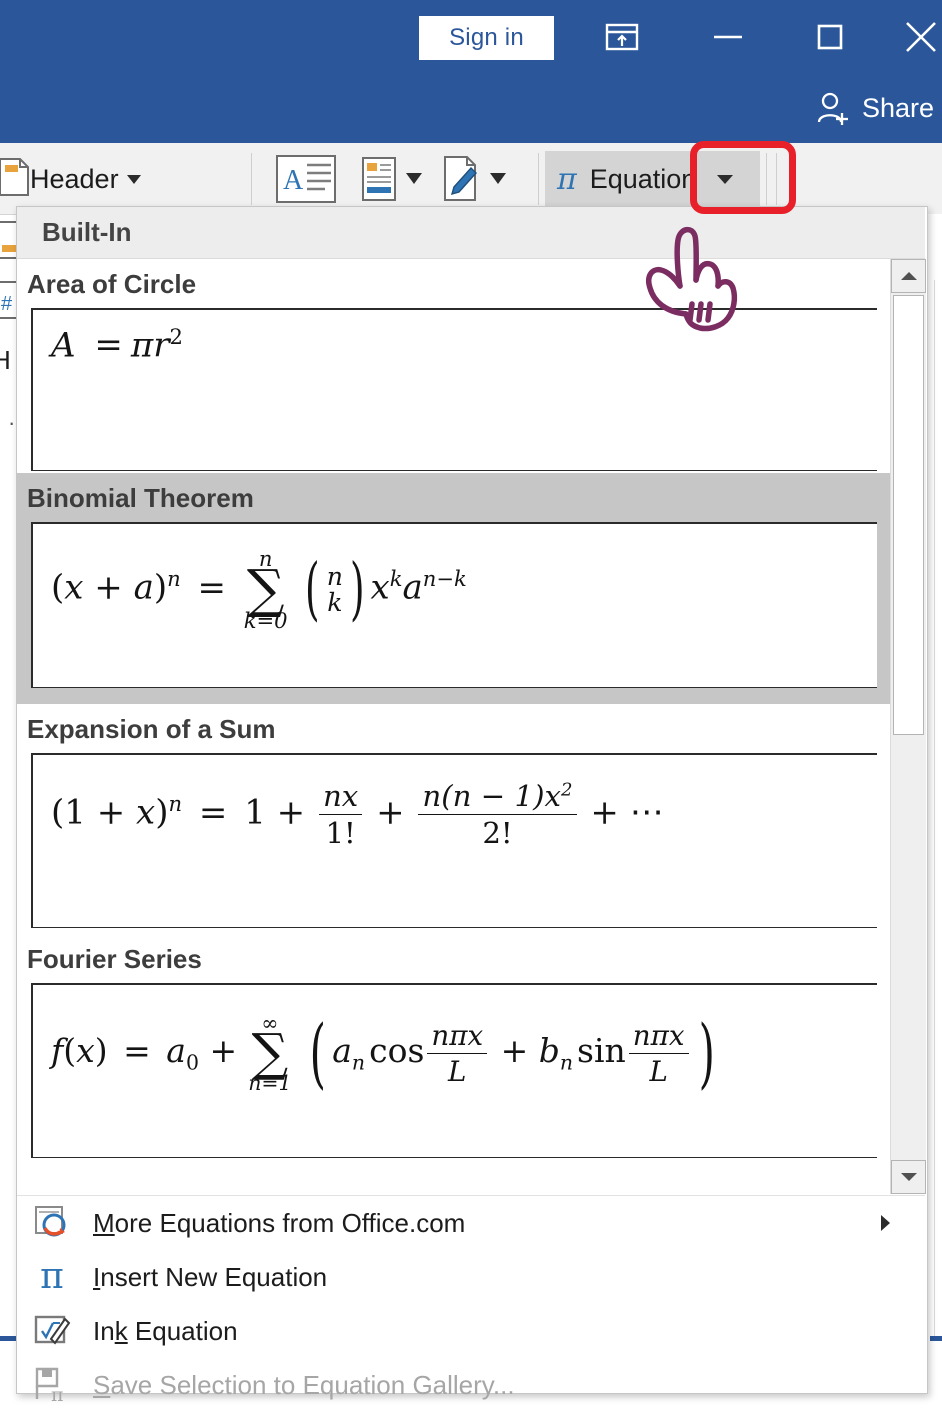 The width and height of the screenshot is (942, 1412). Describe the element at coordinates (486, 38) in the screenshot. I see `sign-in-button: Sign in` at that location.